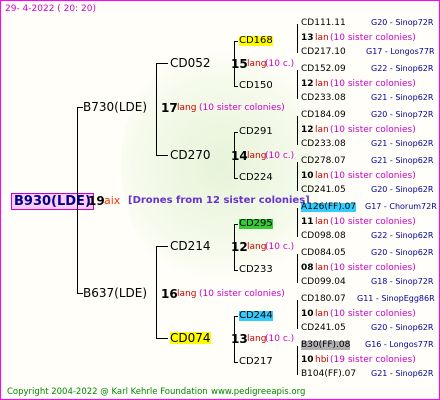  I want to click on drones-info: [Drones from 12 sister colonies], so click(219, 200).